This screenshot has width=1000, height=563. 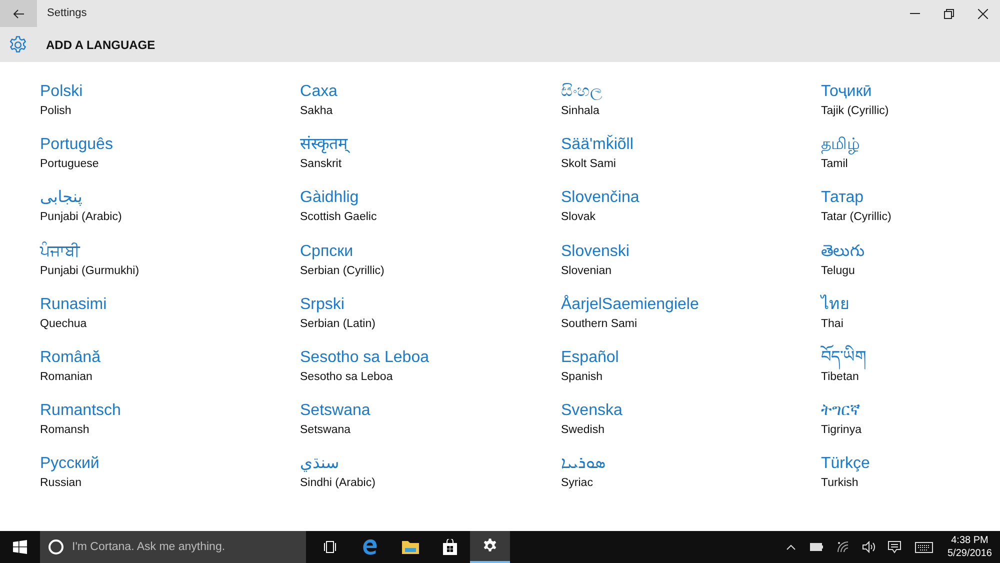 I want to click on language-english-name: Syriac, so click(x=577, y=484).